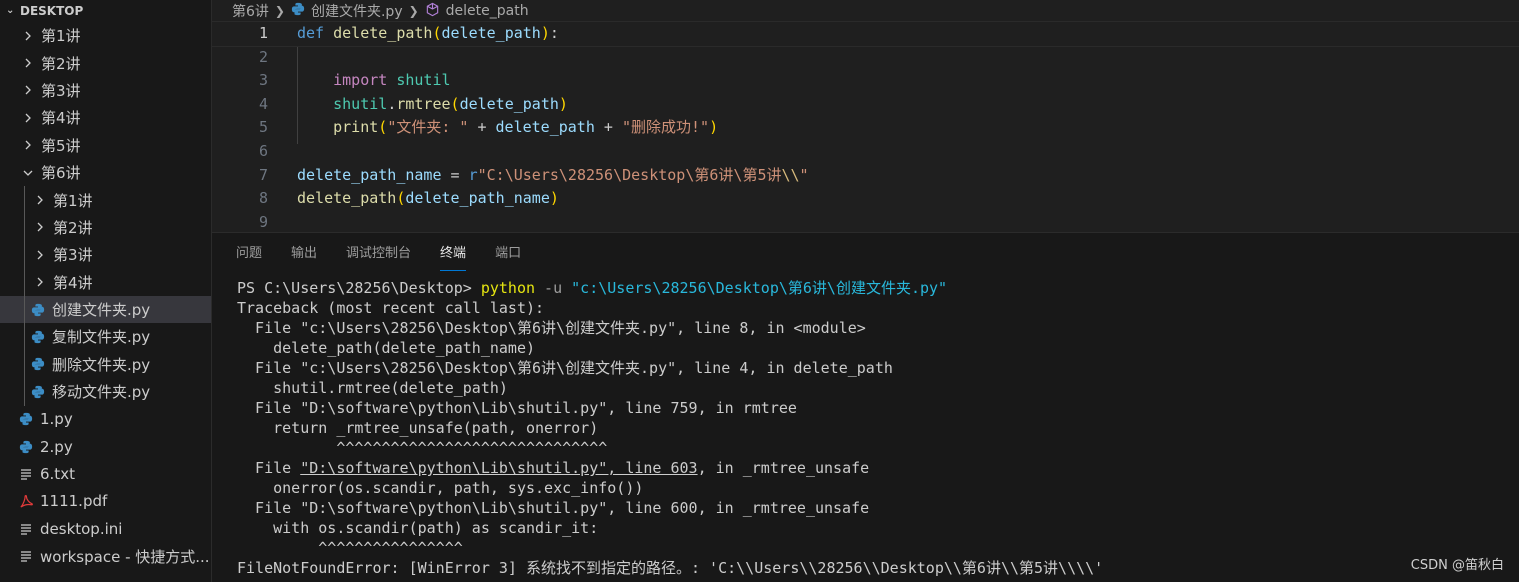 The width and height of the screenshot is (1519, 582). Describe the element at coordinates (105, 446) in the screenshot. I see `tree-file: 2.py` at that location.